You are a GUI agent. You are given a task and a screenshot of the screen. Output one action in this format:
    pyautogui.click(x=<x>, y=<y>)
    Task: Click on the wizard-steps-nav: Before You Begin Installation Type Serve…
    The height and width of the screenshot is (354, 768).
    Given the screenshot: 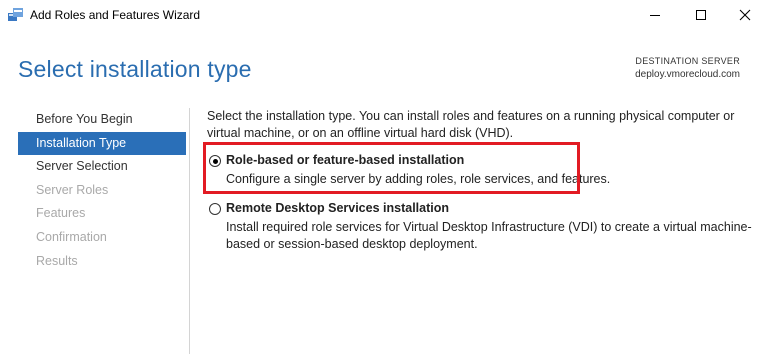 What is the action you would take?
    pyautogui.click(x=102, y=190)
    